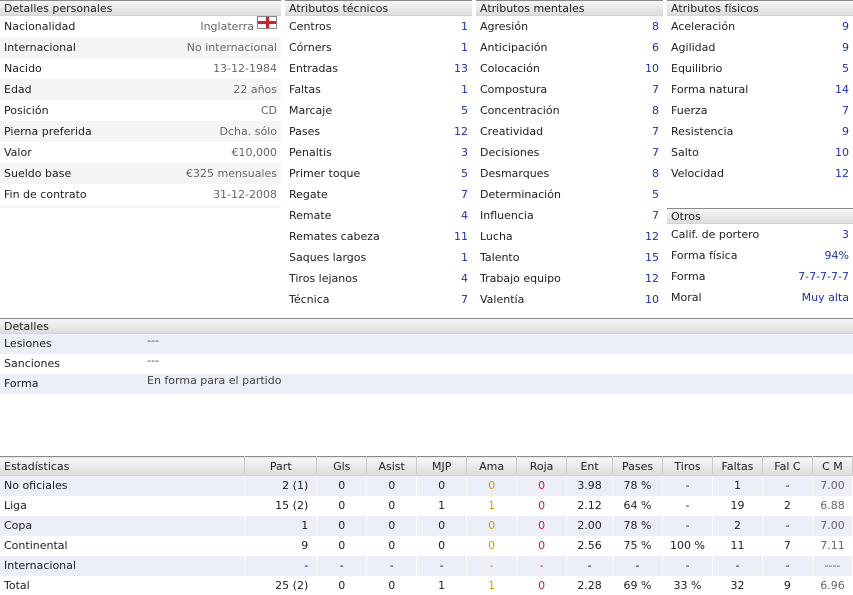  What do you see at coordinates (688, 276) in the screenshot?
I see `attribute-label: Forma` at bounding box center [688, 276].